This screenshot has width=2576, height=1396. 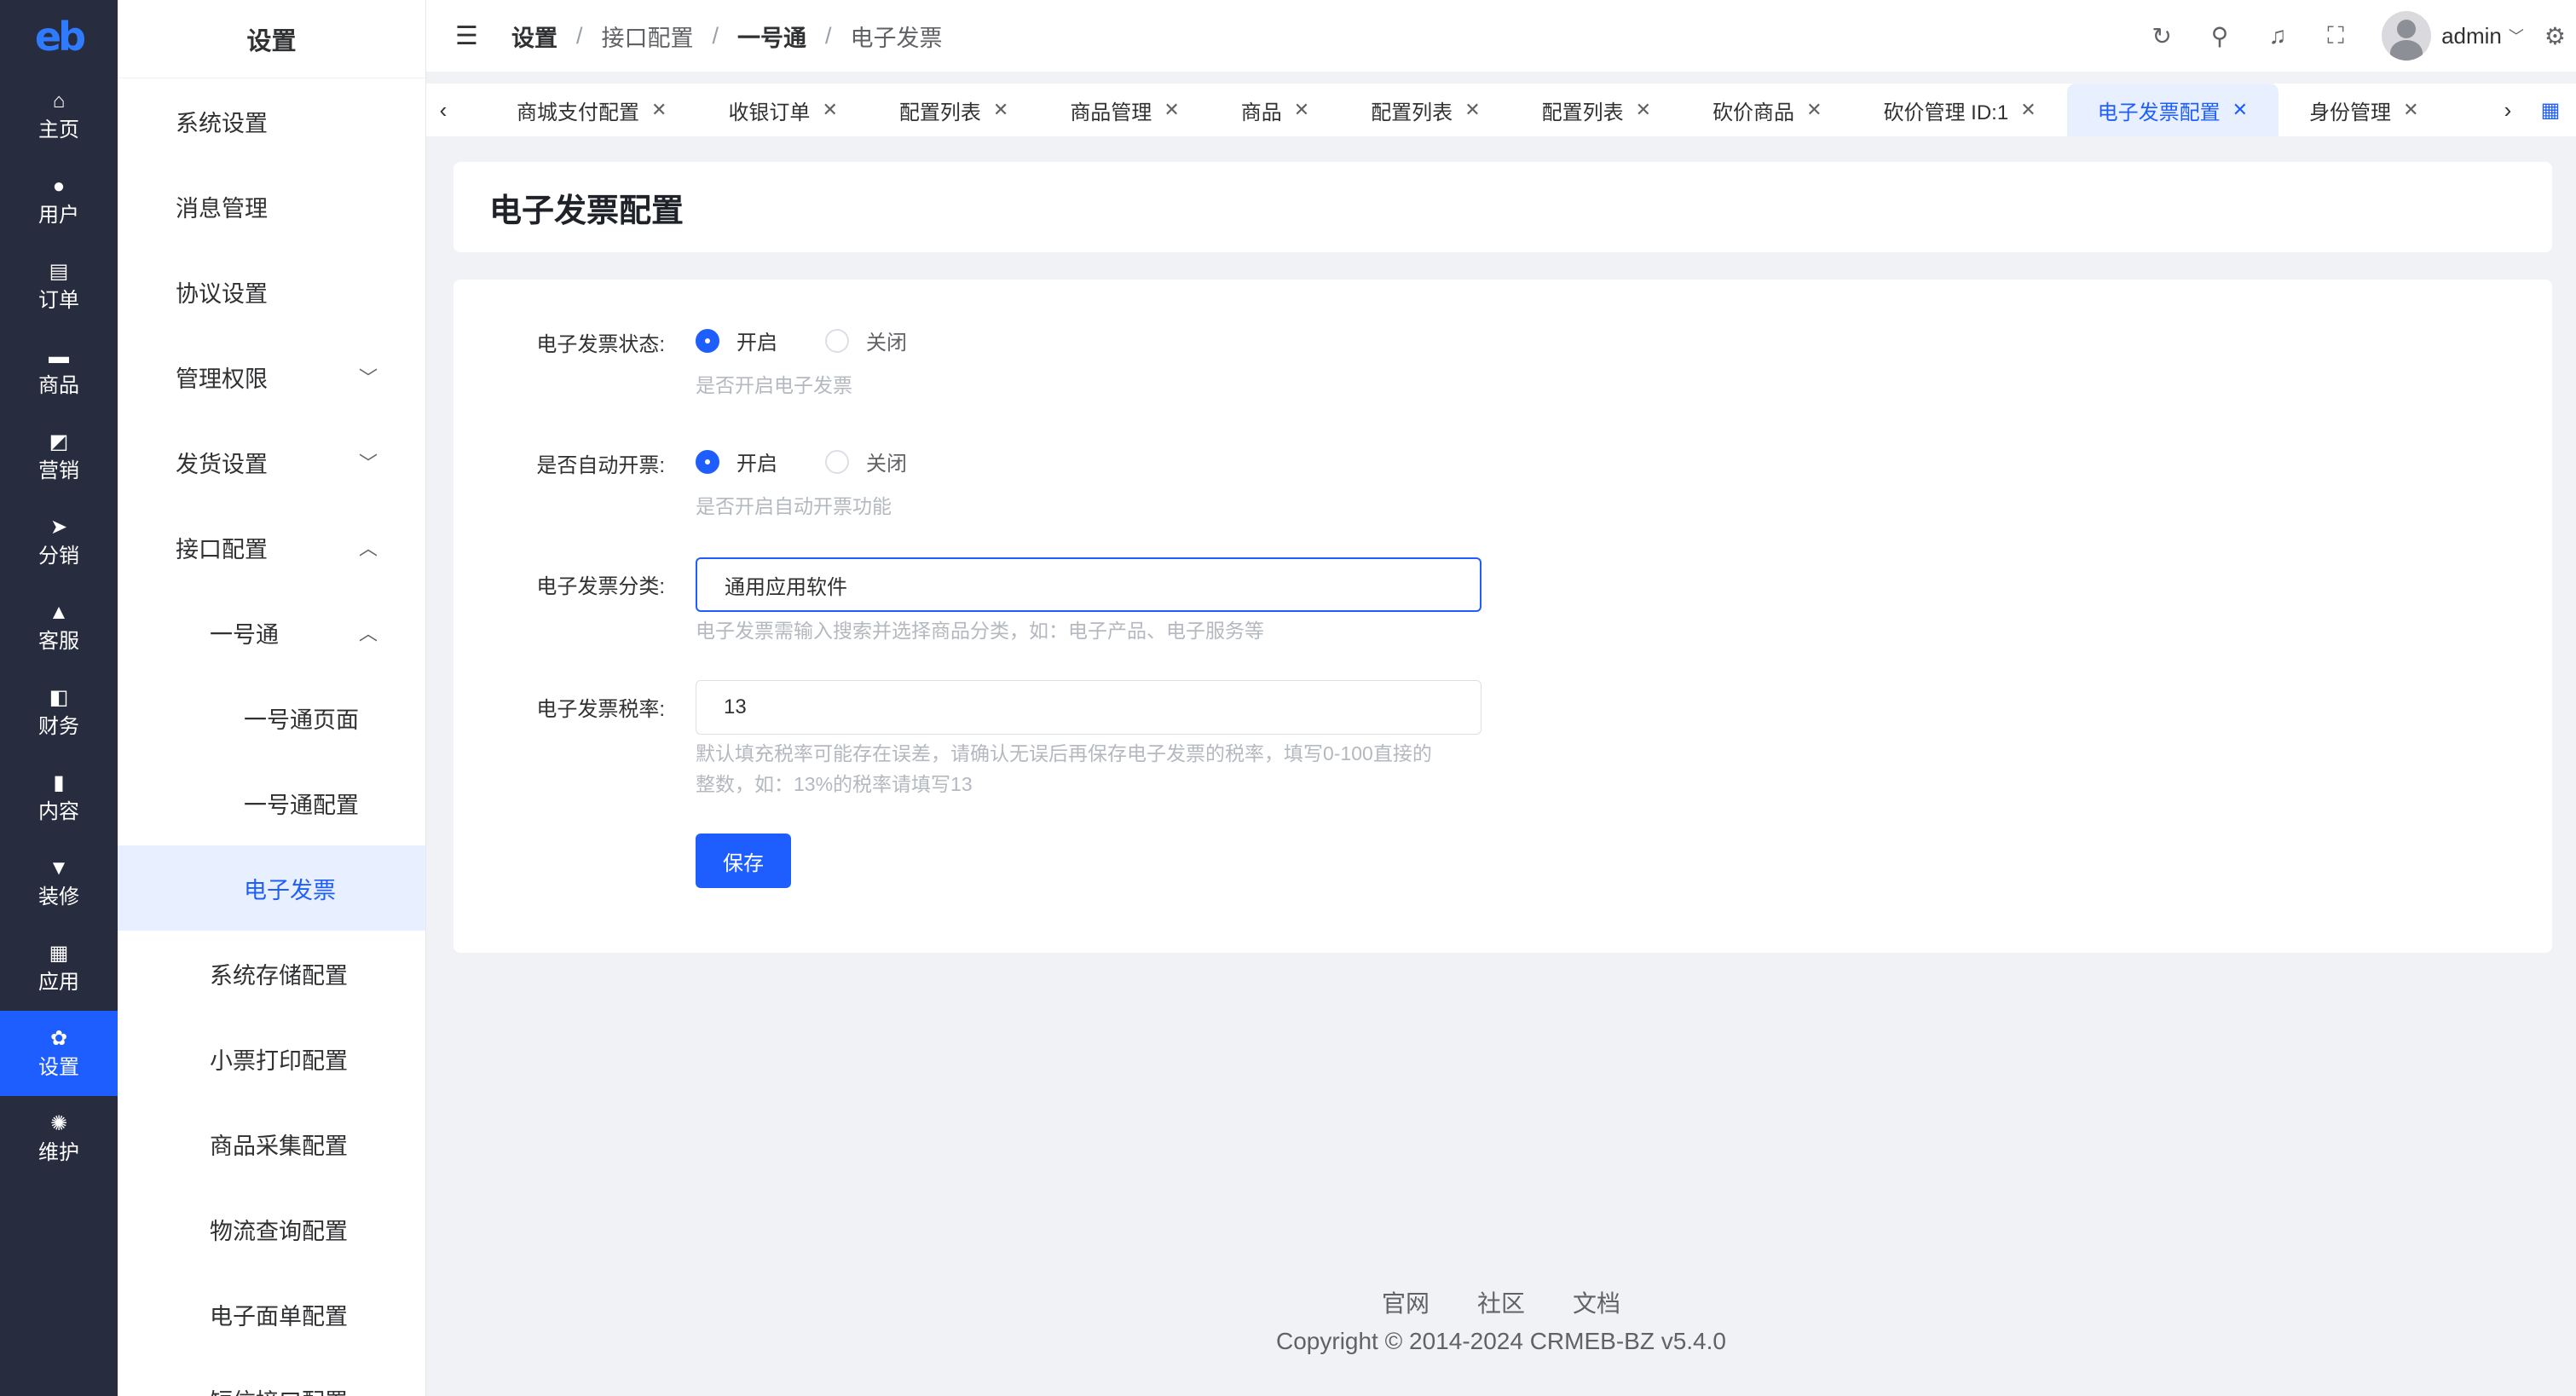 I want to click on rail-item-label: 应用, so click(x=58, y=982).